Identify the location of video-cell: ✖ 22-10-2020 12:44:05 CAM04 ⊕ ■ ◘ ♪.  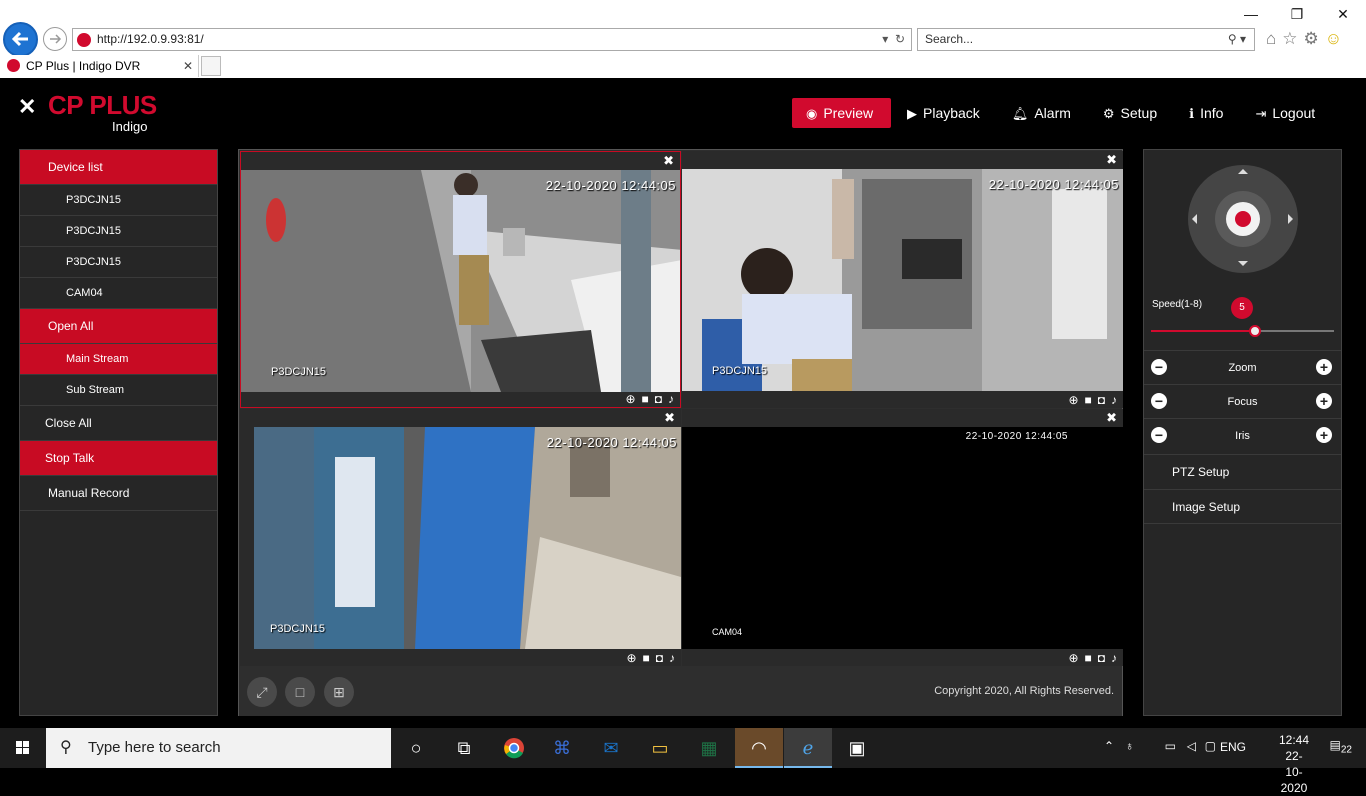
(902, 537).